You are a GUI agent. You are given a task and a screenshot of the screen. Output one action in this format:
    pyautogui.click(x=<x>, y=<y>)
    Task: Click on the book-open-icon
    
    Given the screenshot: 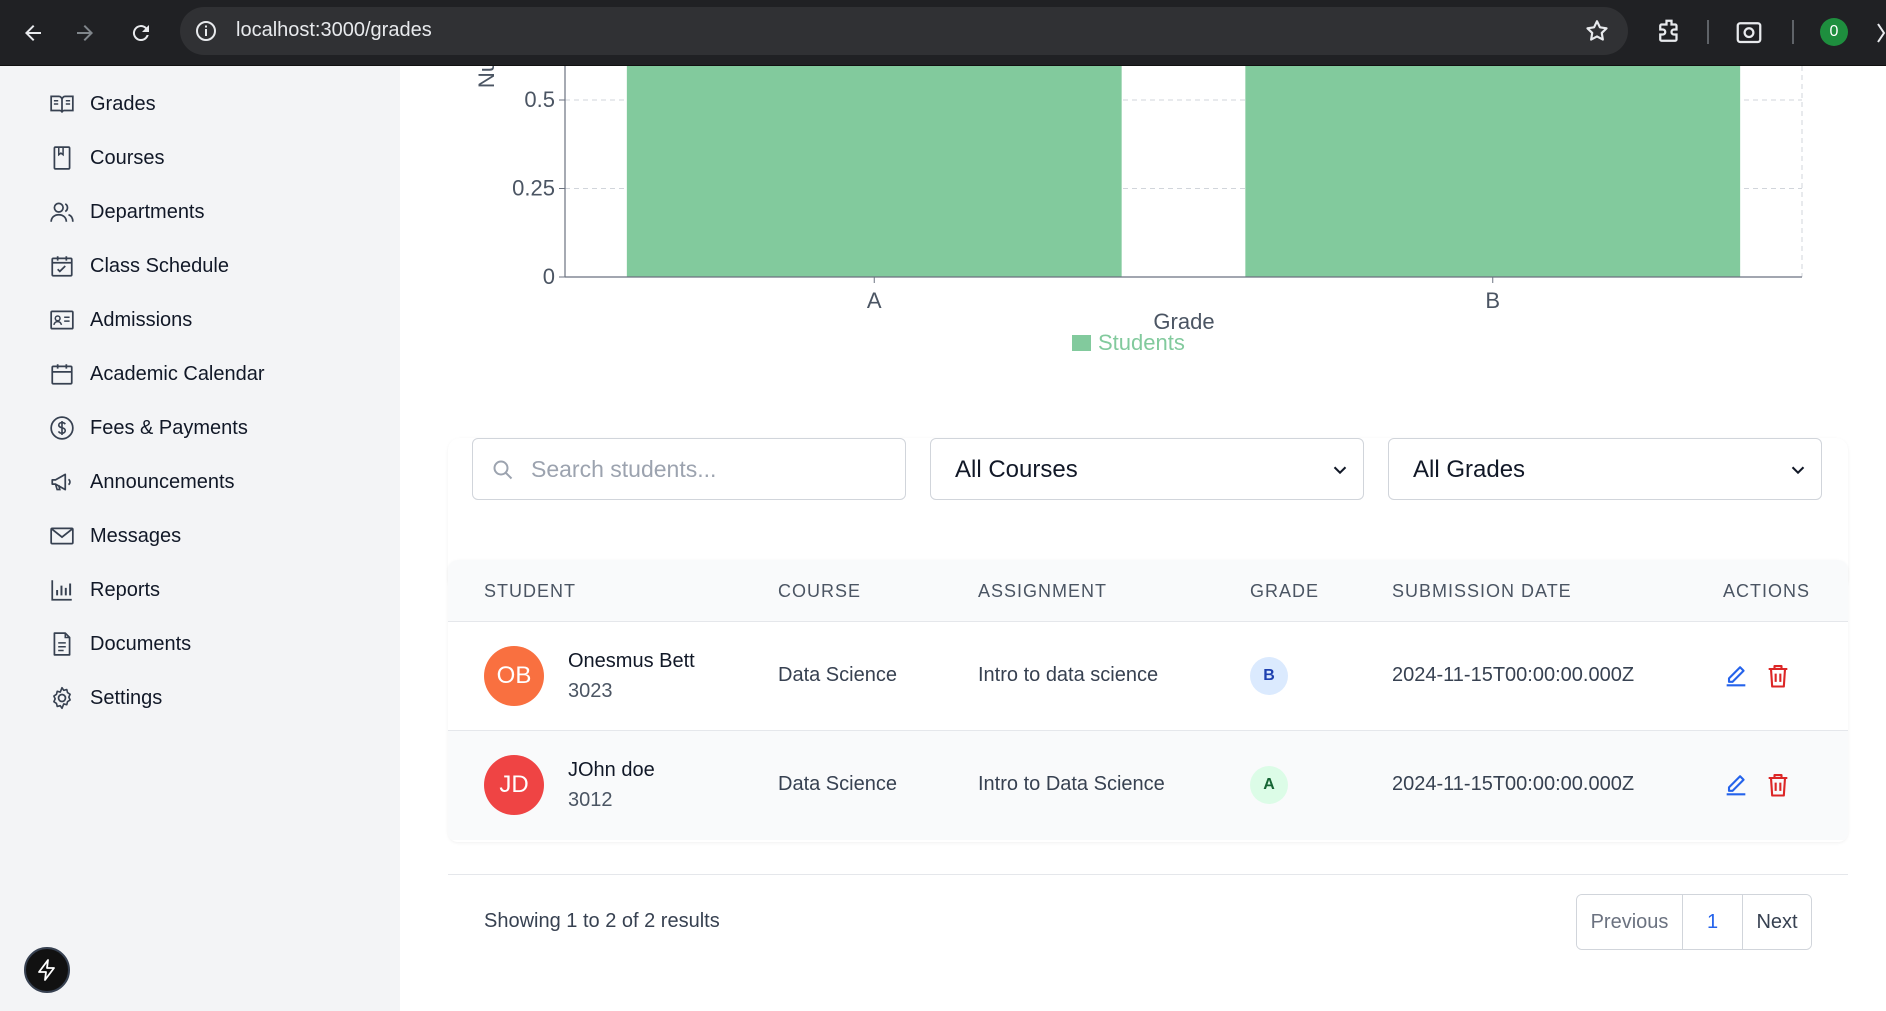 What is the action you would take?
    pyautogui.click(x=62, y=104)
    